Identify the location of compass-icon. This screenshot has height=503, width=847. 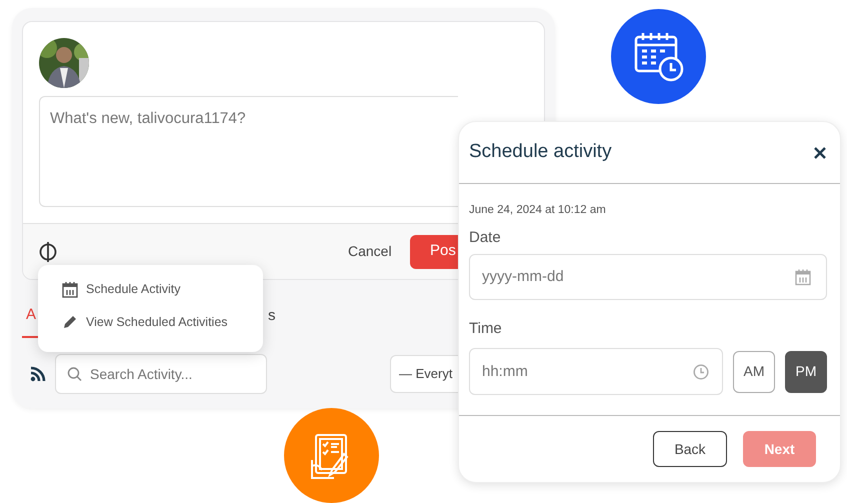
(48, 251).